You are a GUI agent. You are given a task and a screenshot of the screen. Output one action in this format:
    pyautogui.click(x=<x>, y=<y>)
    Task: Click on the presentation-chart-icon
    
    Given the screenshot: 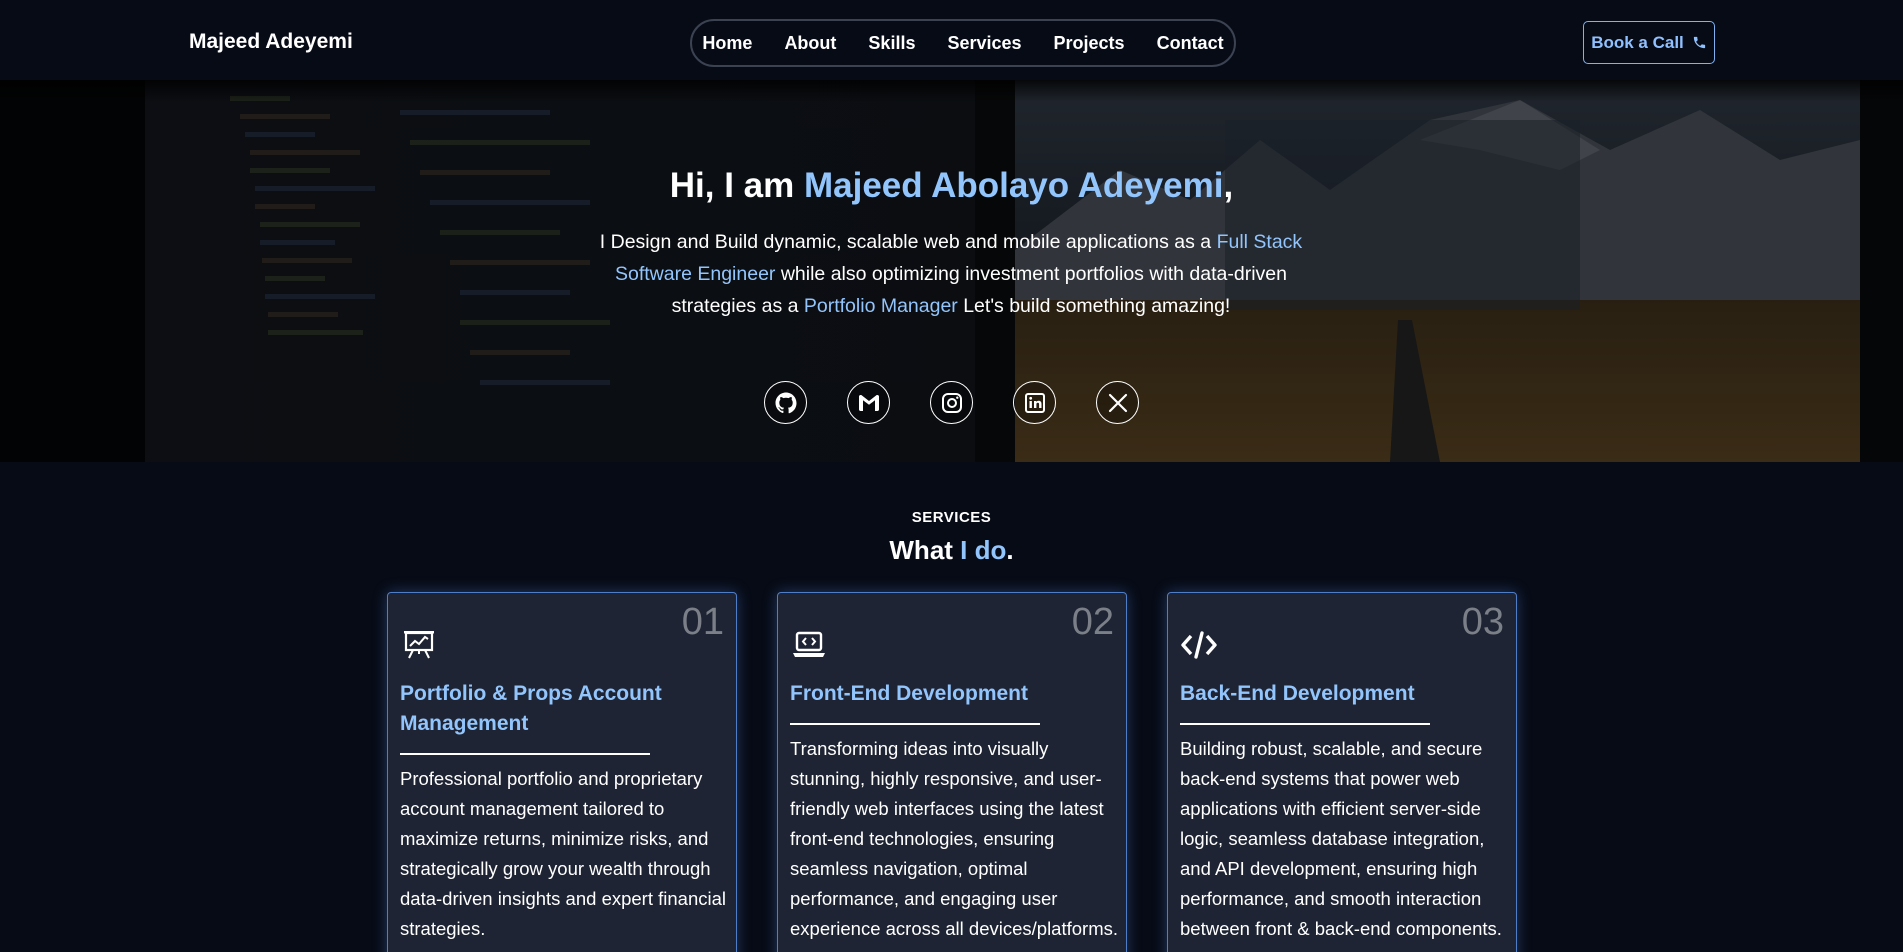 What is the action you would take?
    pyautogui.click(x=419, y=645)
    